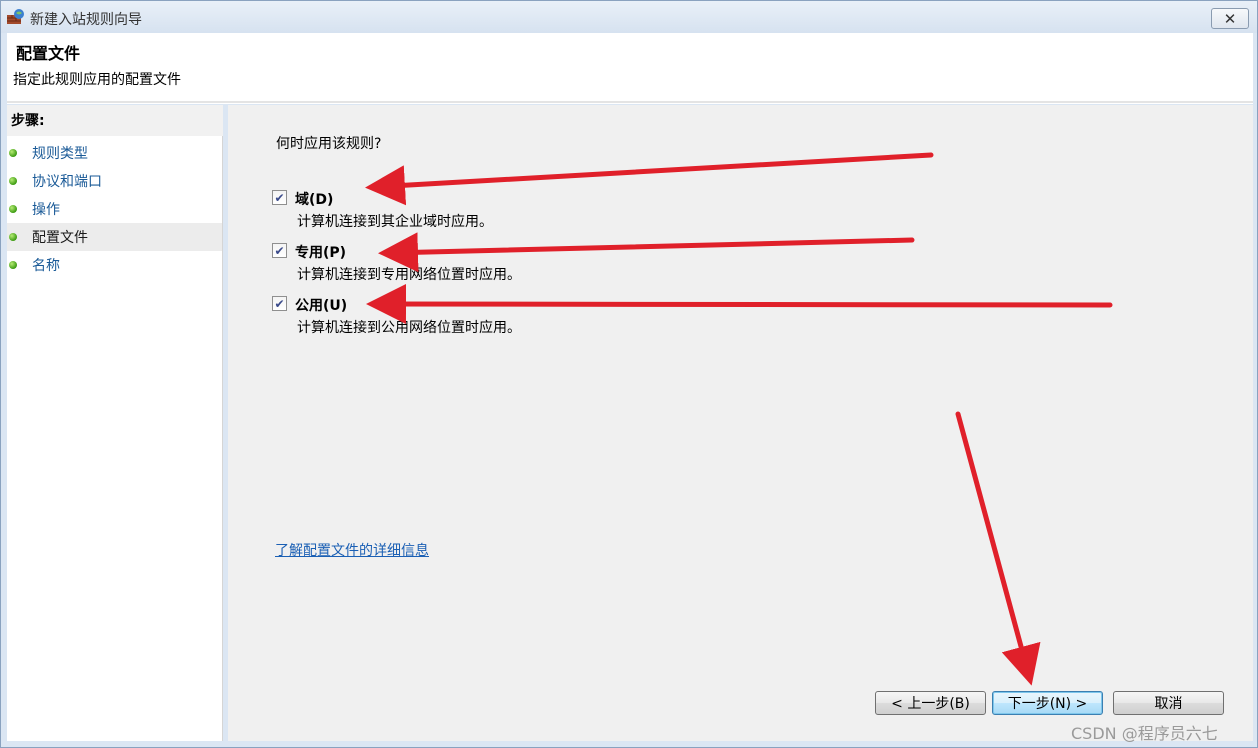  Describe the element at coordinates (97, 80) in the screenshot. I see `page-subtitle: 指定此规则应用的配置文件` at that location.